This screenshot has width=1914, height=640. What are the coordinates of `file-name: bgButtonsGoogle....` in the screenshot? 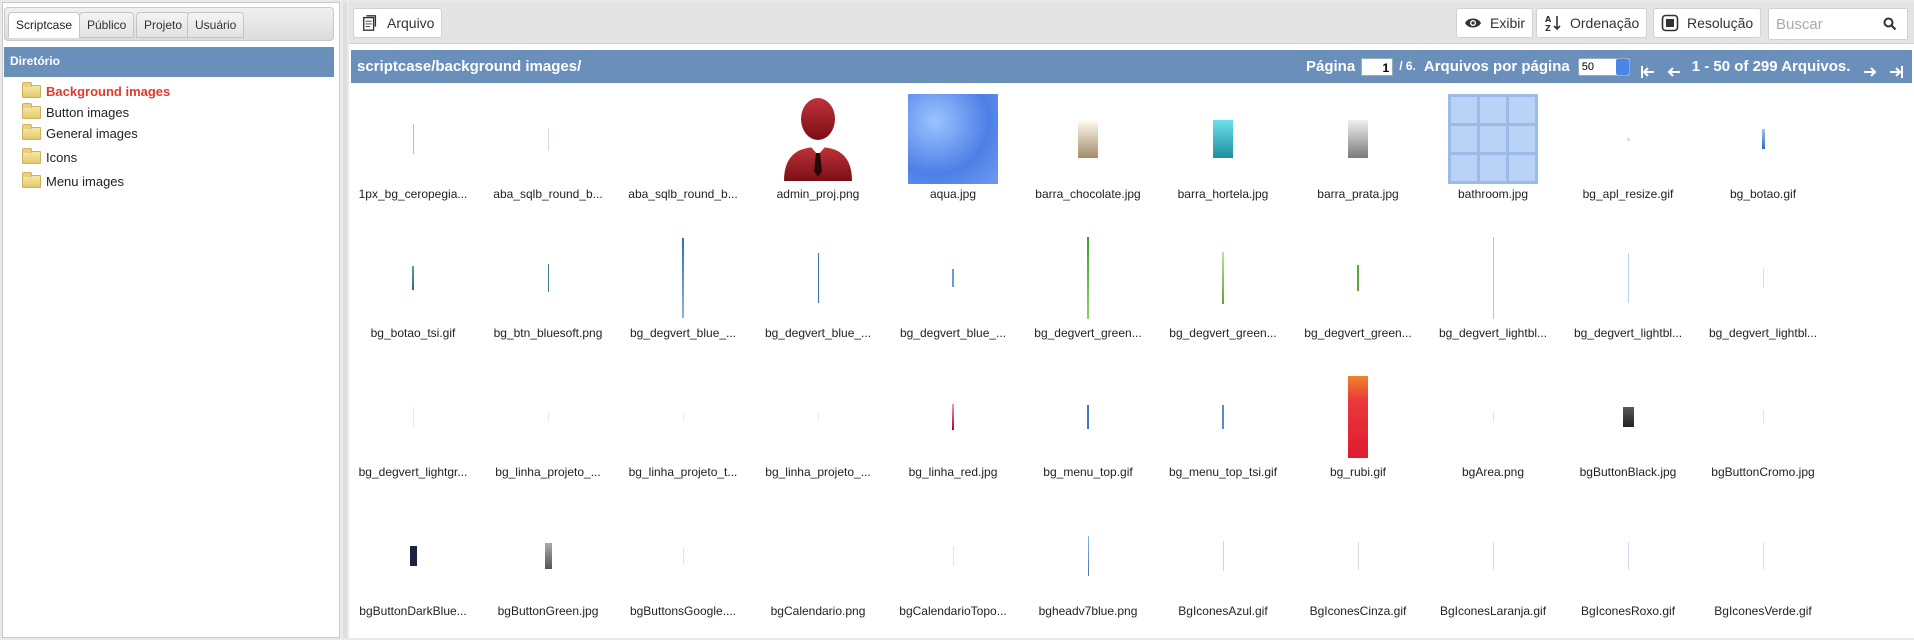 It's located at (683, 611).